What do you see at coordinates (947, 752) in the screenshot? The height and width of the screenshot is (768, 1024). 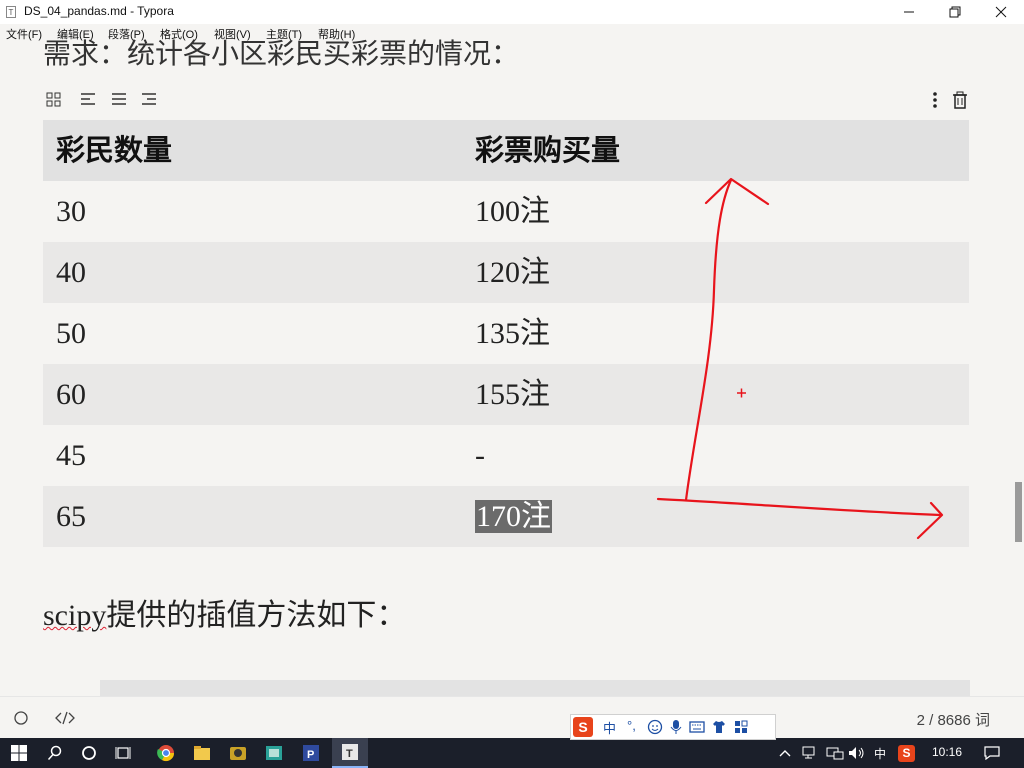 I see `clock: 10:16` at bounding box center [947, 752].